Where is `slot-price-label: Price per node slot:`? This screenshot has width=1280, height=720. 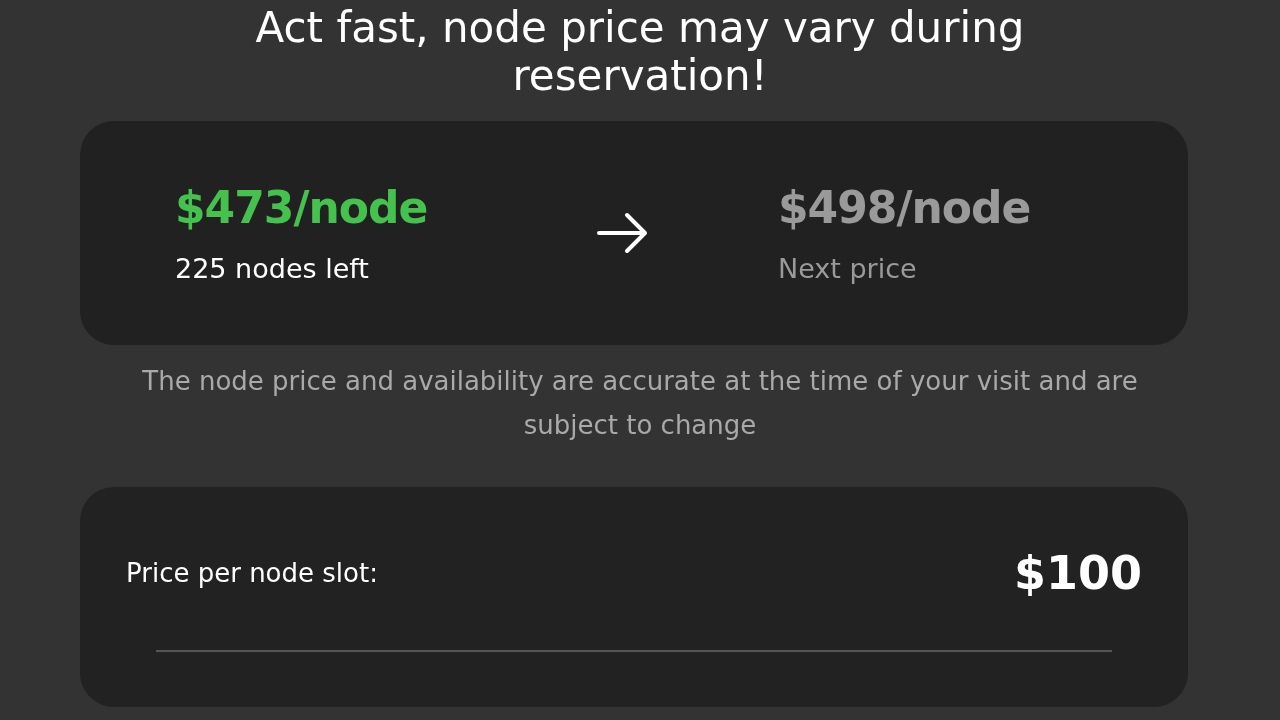 slot-price-label: Price per node slot: is located at coordinates (252, 573).